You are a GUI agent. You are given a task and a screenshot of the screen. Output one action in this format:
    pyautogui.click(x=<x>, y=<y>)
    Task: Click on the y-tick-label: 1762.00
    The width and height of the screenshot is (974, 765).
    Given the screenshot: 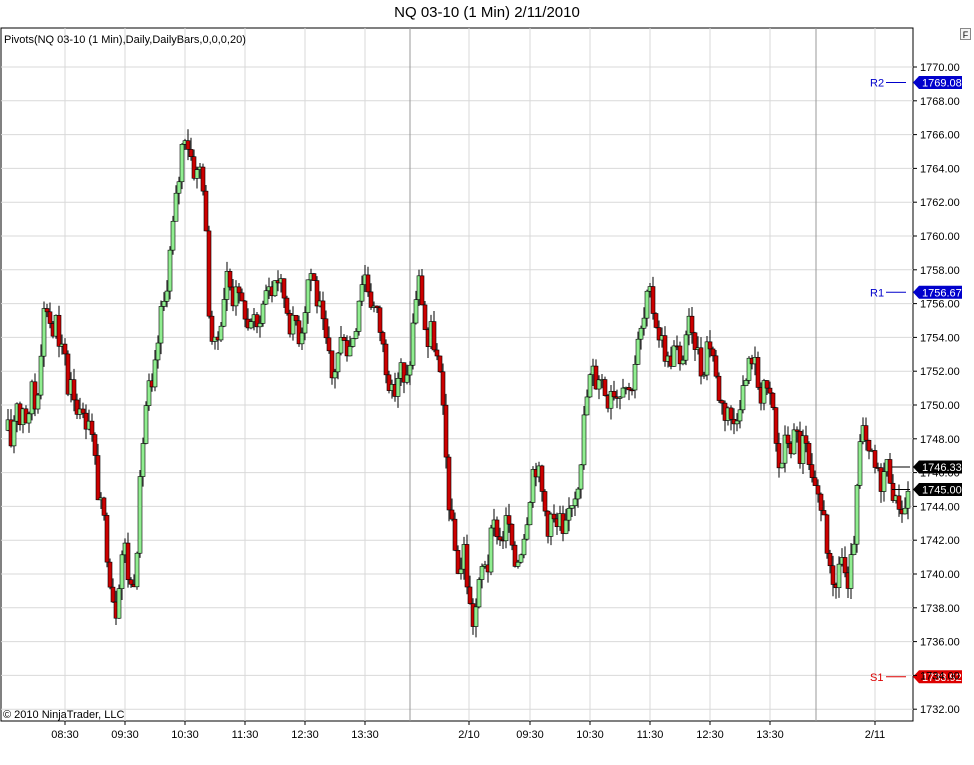 What is the action you would take?
    pyautogui.click(x=940, y=203)
    